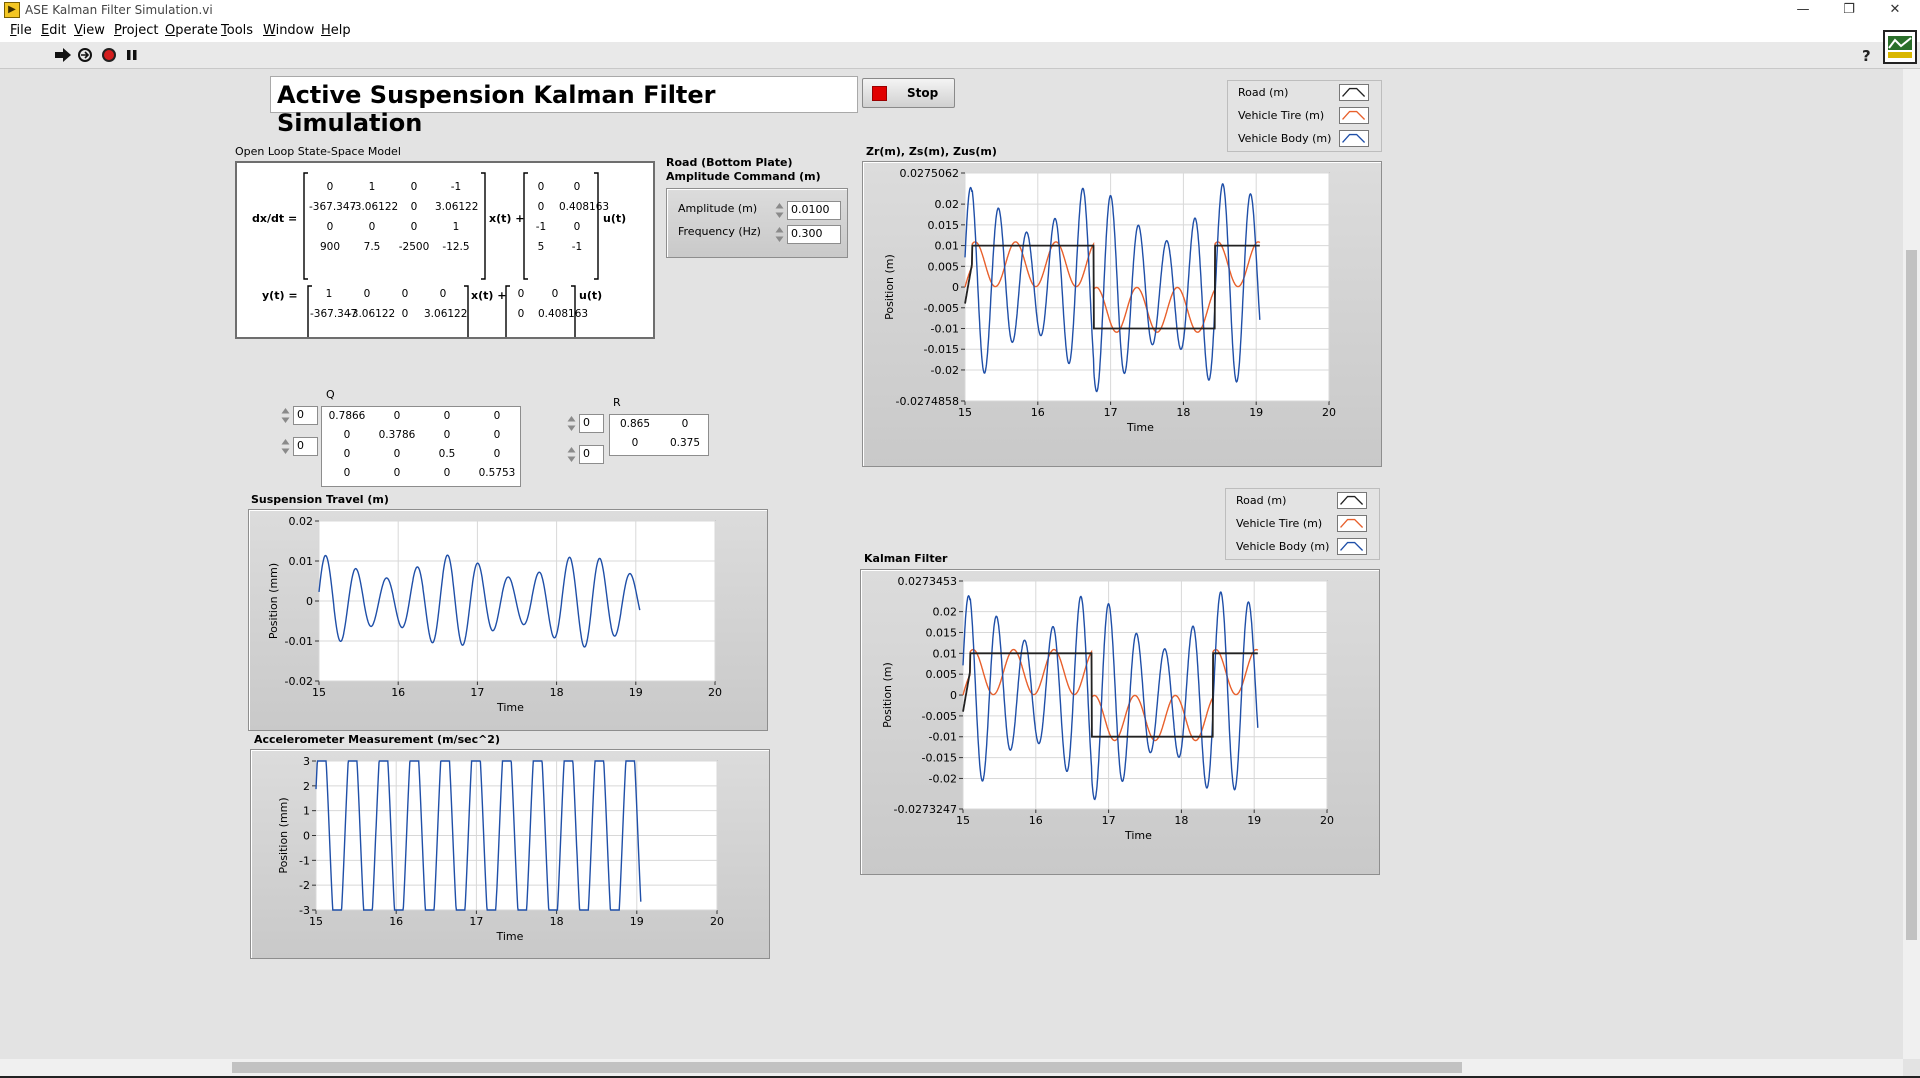  Describe the element at coordinates (237, 30) in the screenshot. I see `menu-tools: Tools` at that location.